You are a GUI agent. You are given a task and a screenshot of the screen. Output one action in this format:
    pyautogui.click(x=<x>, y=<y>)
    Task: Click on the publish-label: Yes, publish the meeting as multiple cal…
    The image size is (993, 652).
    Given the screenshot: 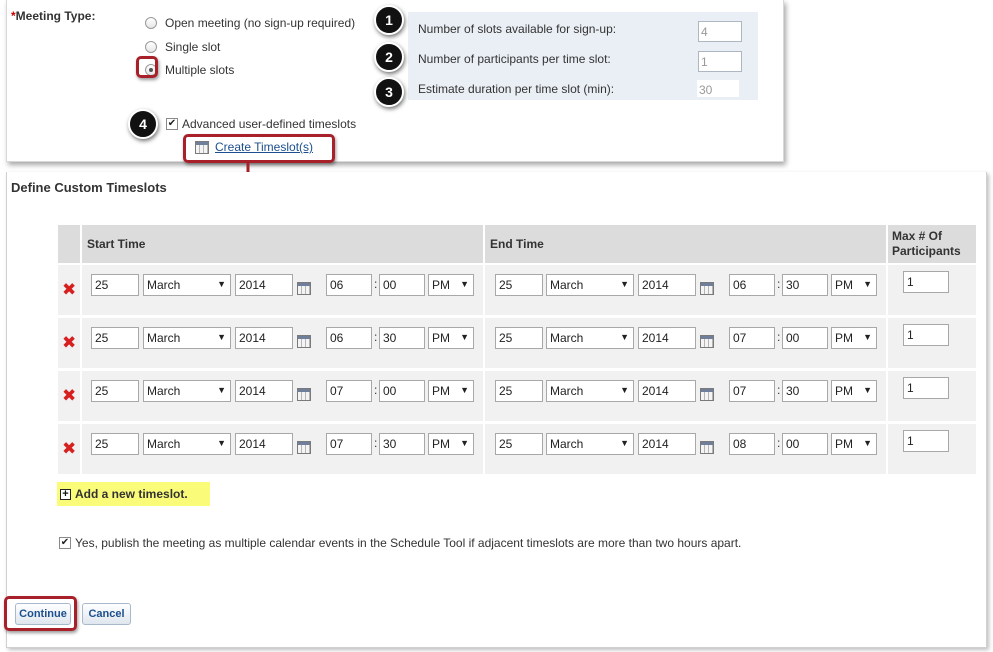 What is the action you would take?
    pyautogui.click(x=408, y=543)
    